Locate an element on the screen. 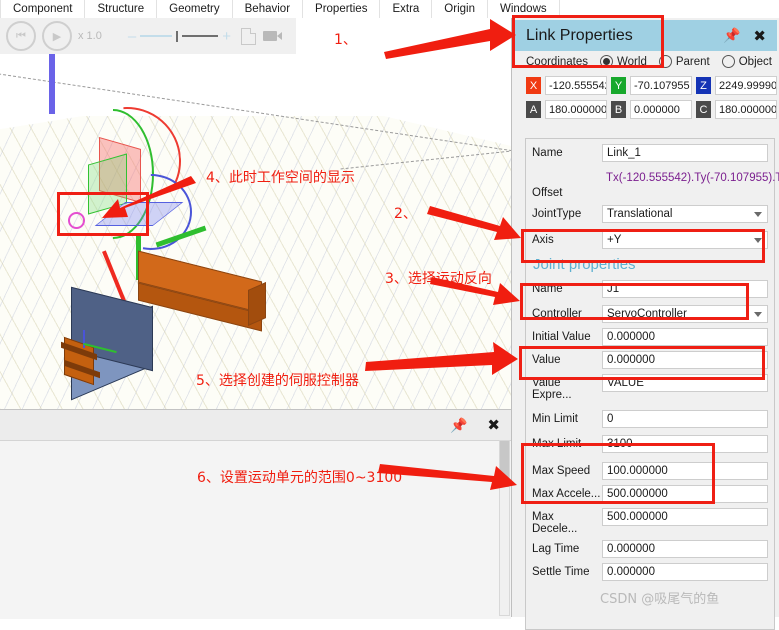 The width and height of the screenshot is (779, 630). annotation-3: 3、选择运动反向 is located at coordinates (438, 279).